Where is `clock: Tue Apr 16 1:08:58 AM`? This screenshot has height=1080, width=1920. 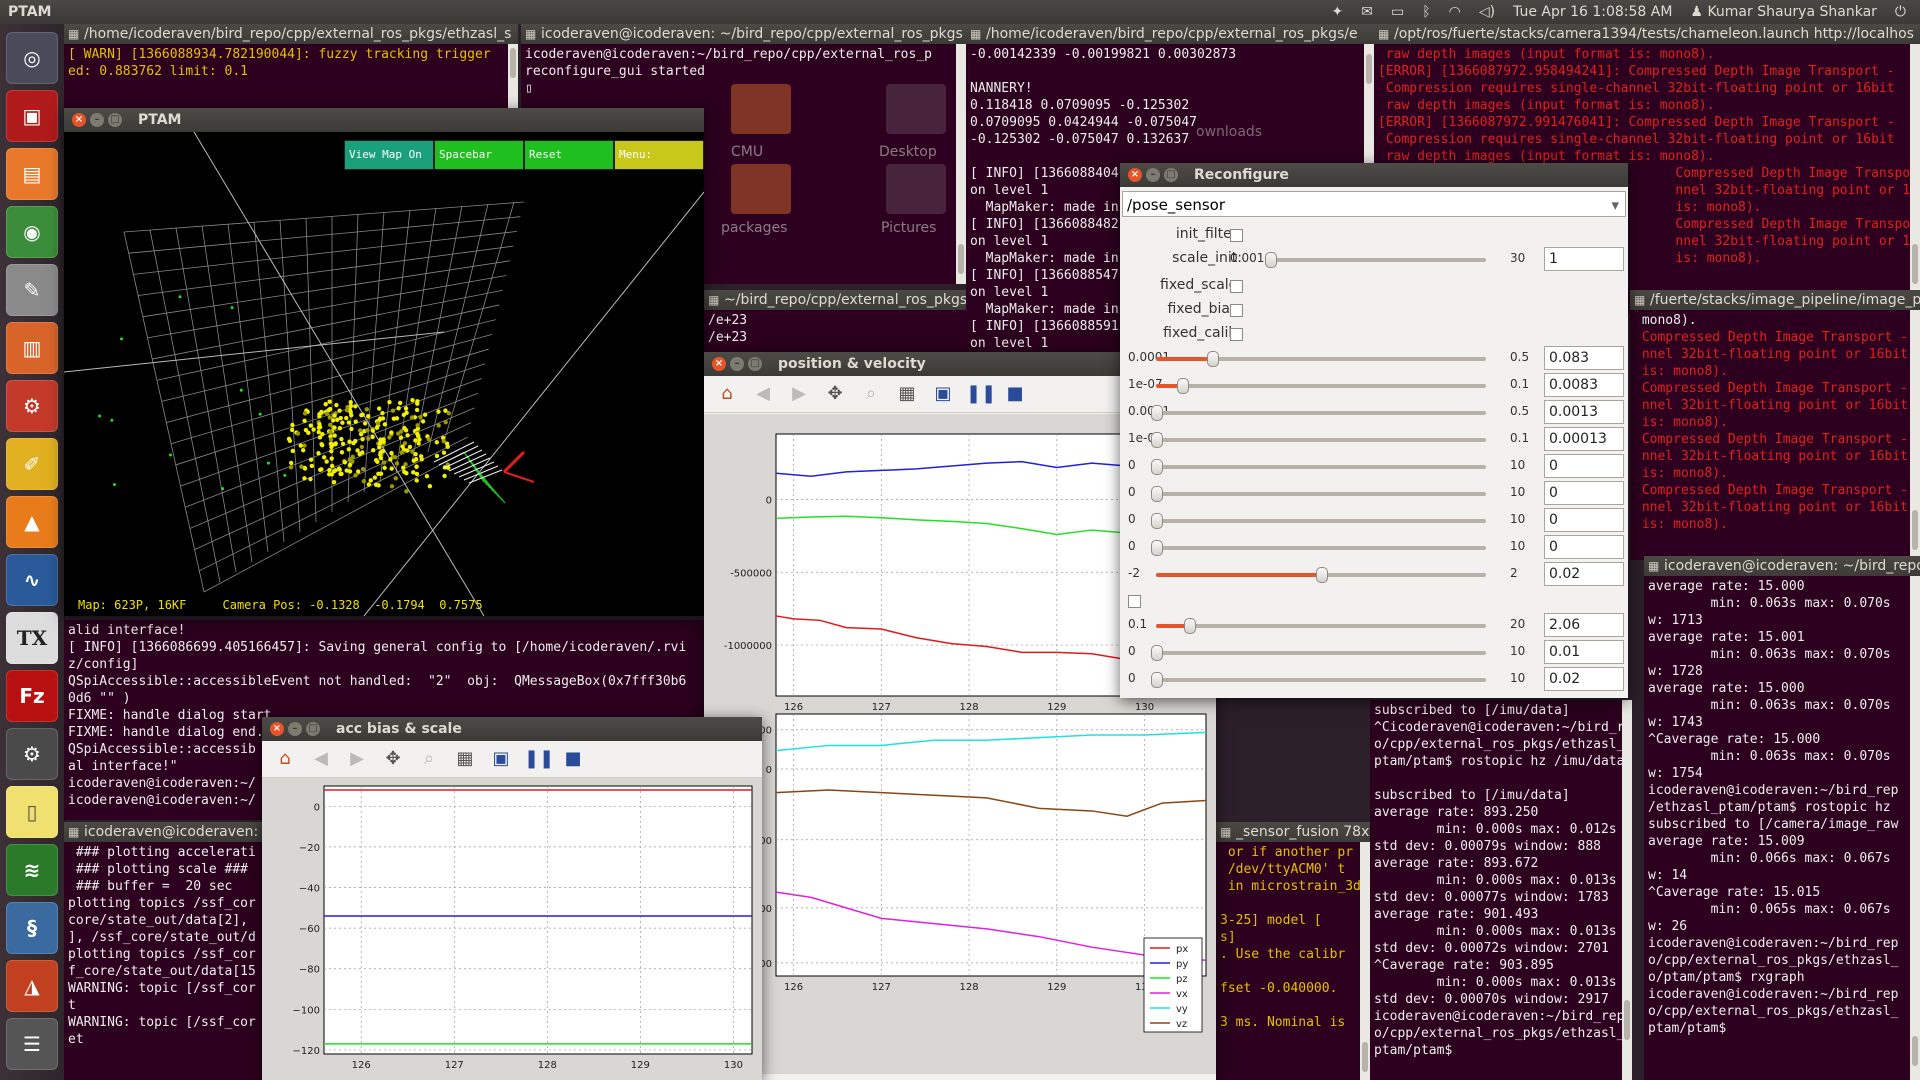
clock: Tue Apr 16 1:08:58 AM is located at coordinates (1592, 12).